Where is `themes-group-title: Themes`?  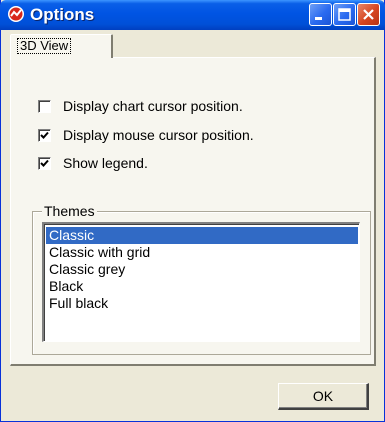 themes-group-title: Themes is located at coordinates (69, 211).